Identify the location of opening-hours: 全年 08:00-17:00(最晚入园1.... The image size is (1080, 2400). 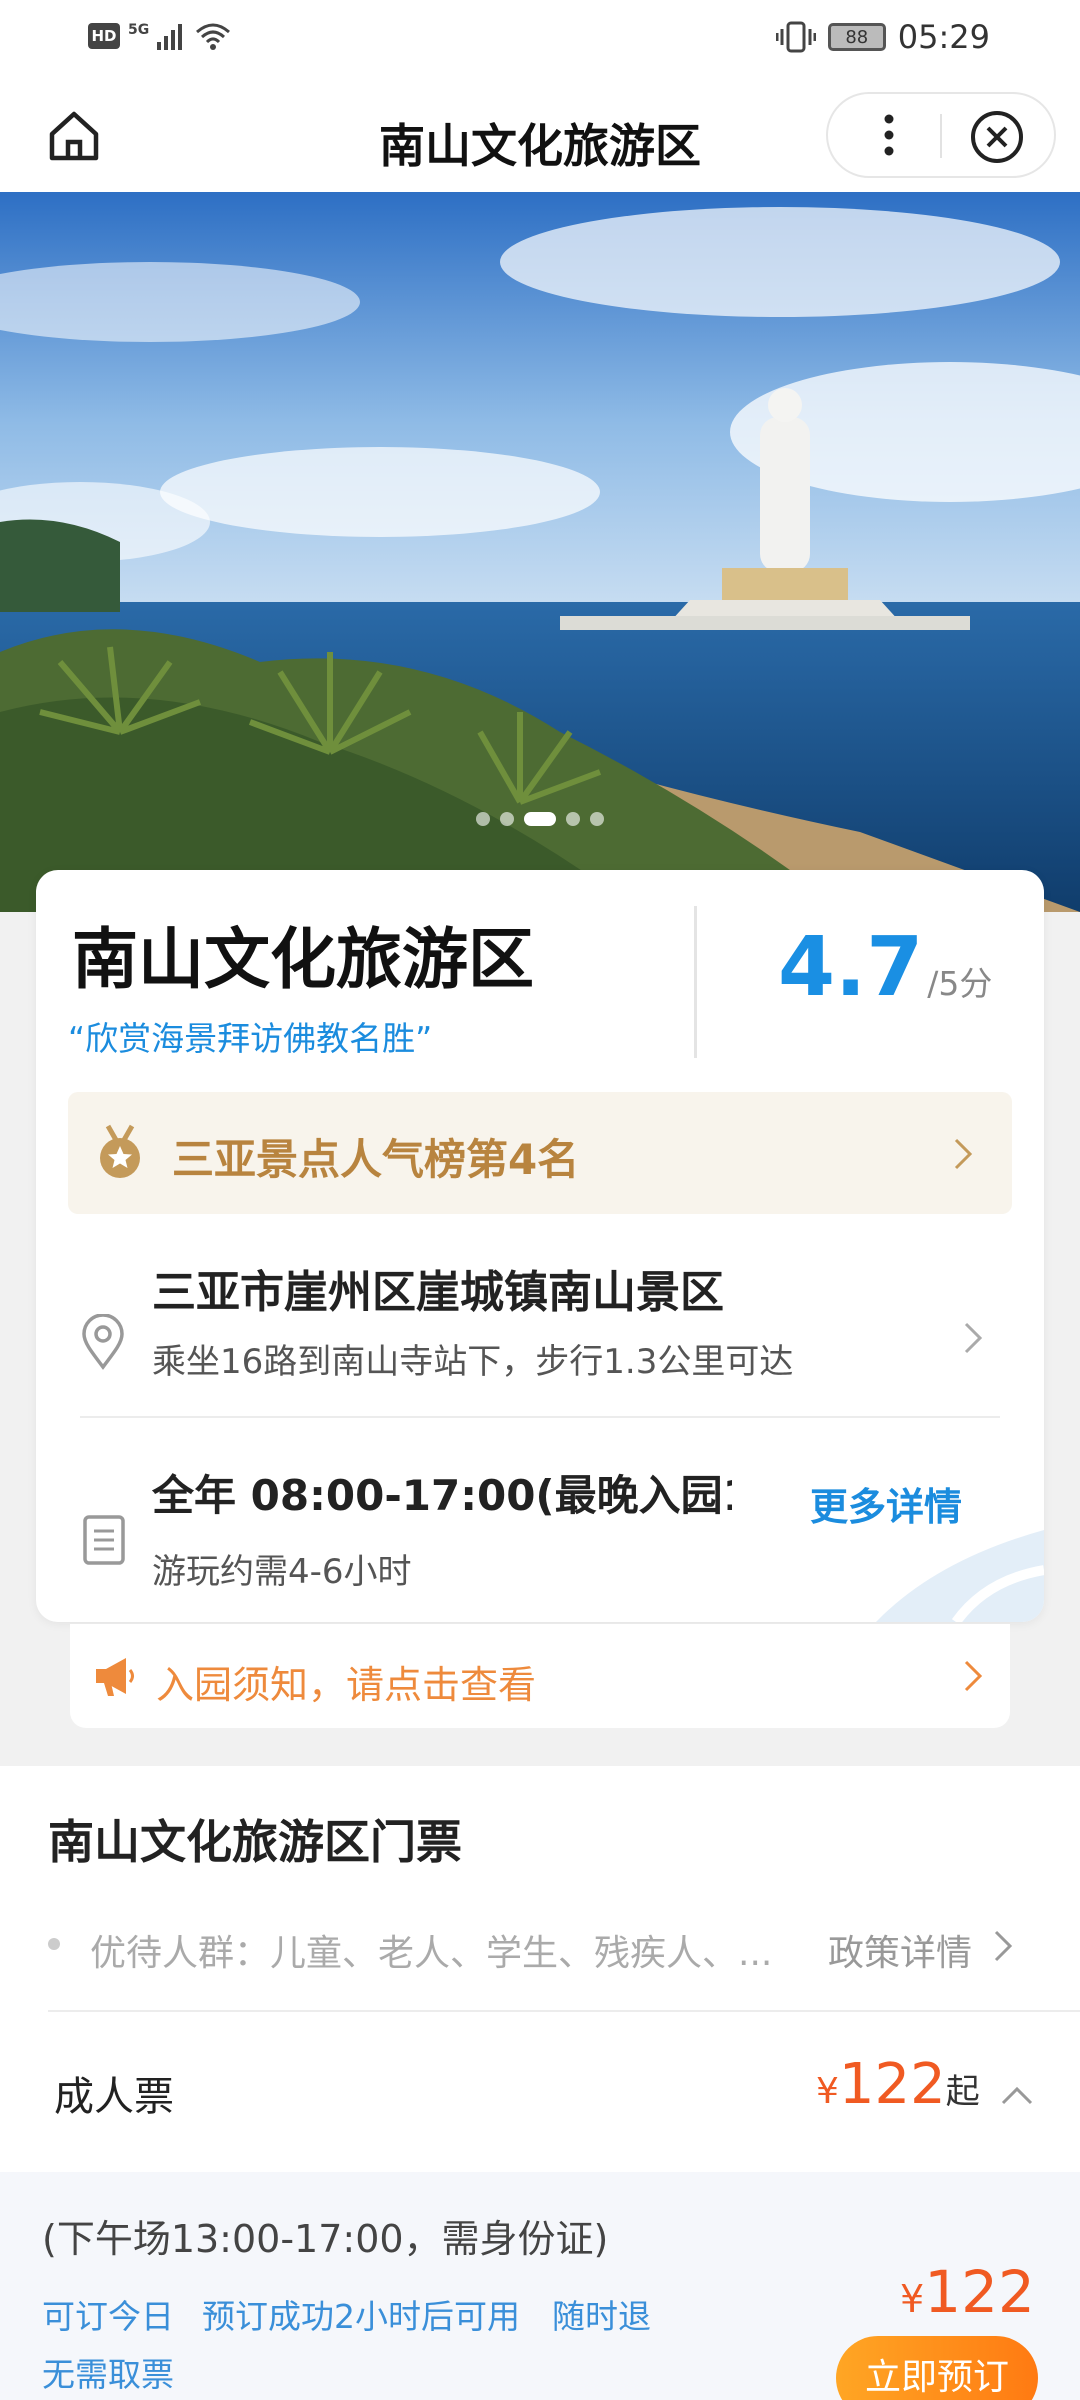
(442, 1495).